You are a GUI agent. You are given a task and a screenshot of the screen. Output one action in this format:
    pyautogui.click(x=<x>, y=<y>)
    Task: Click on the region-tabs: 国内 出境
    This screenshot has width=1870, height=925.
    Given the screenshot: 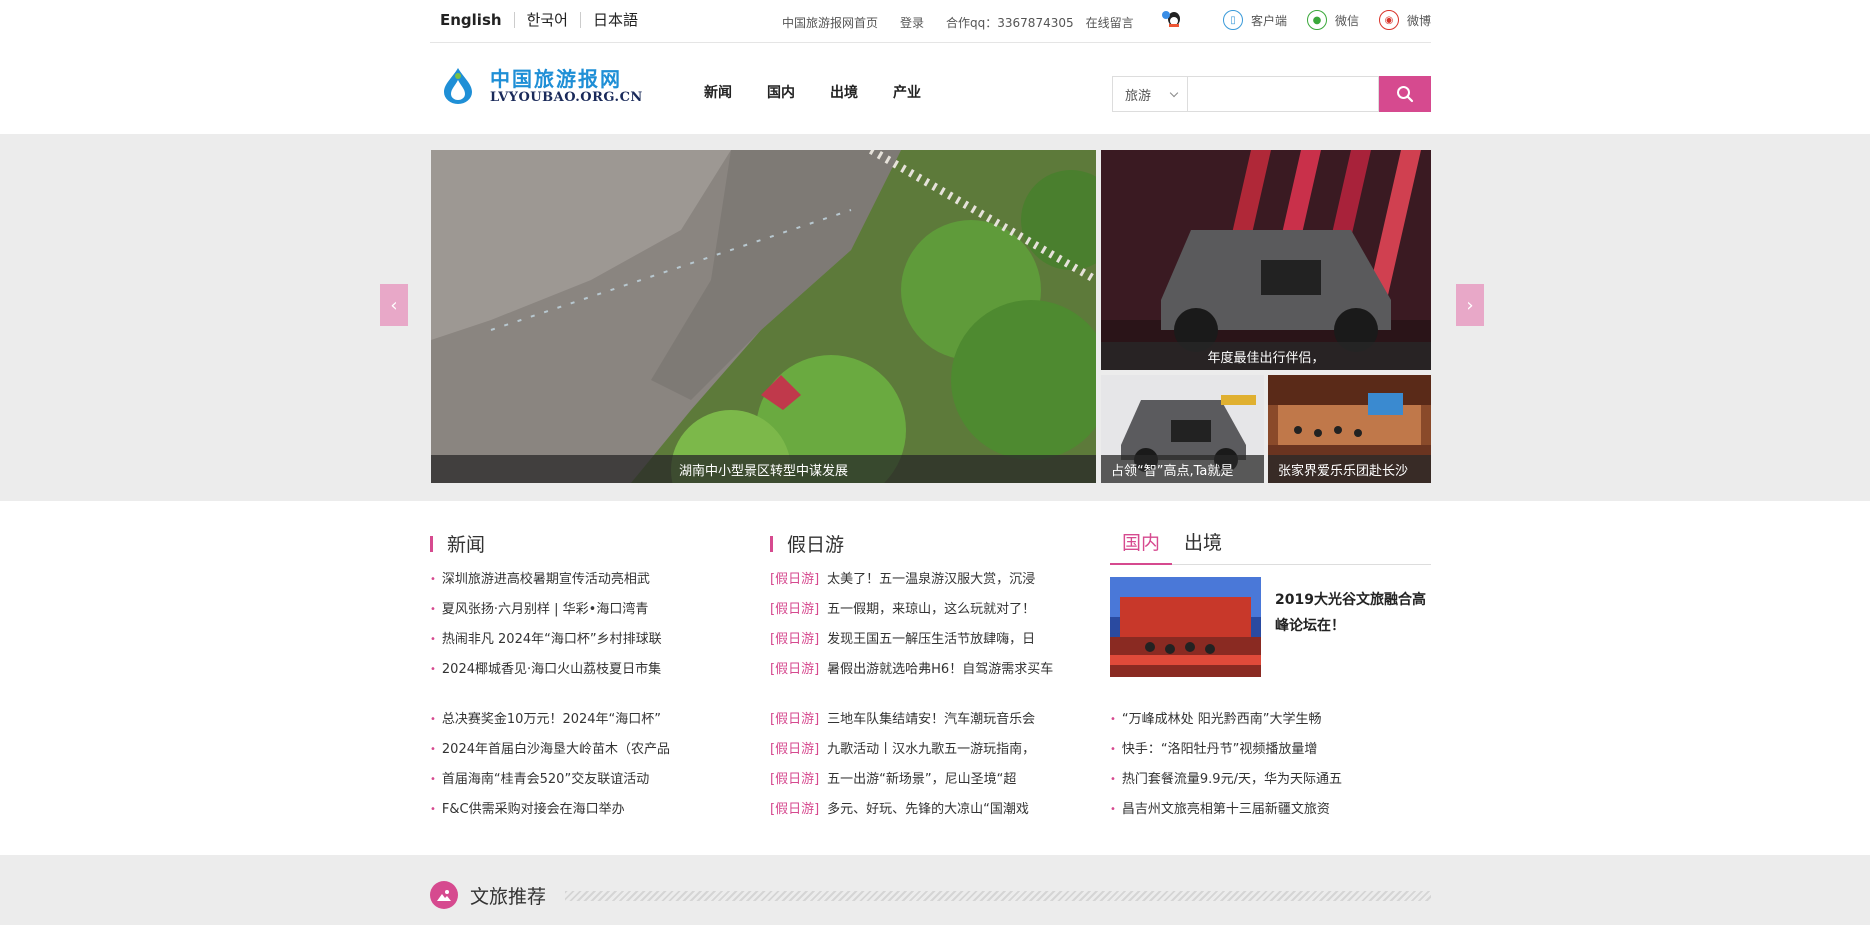 What is the action you would take?
    pyautogui.click(x=1270, y=546)
    